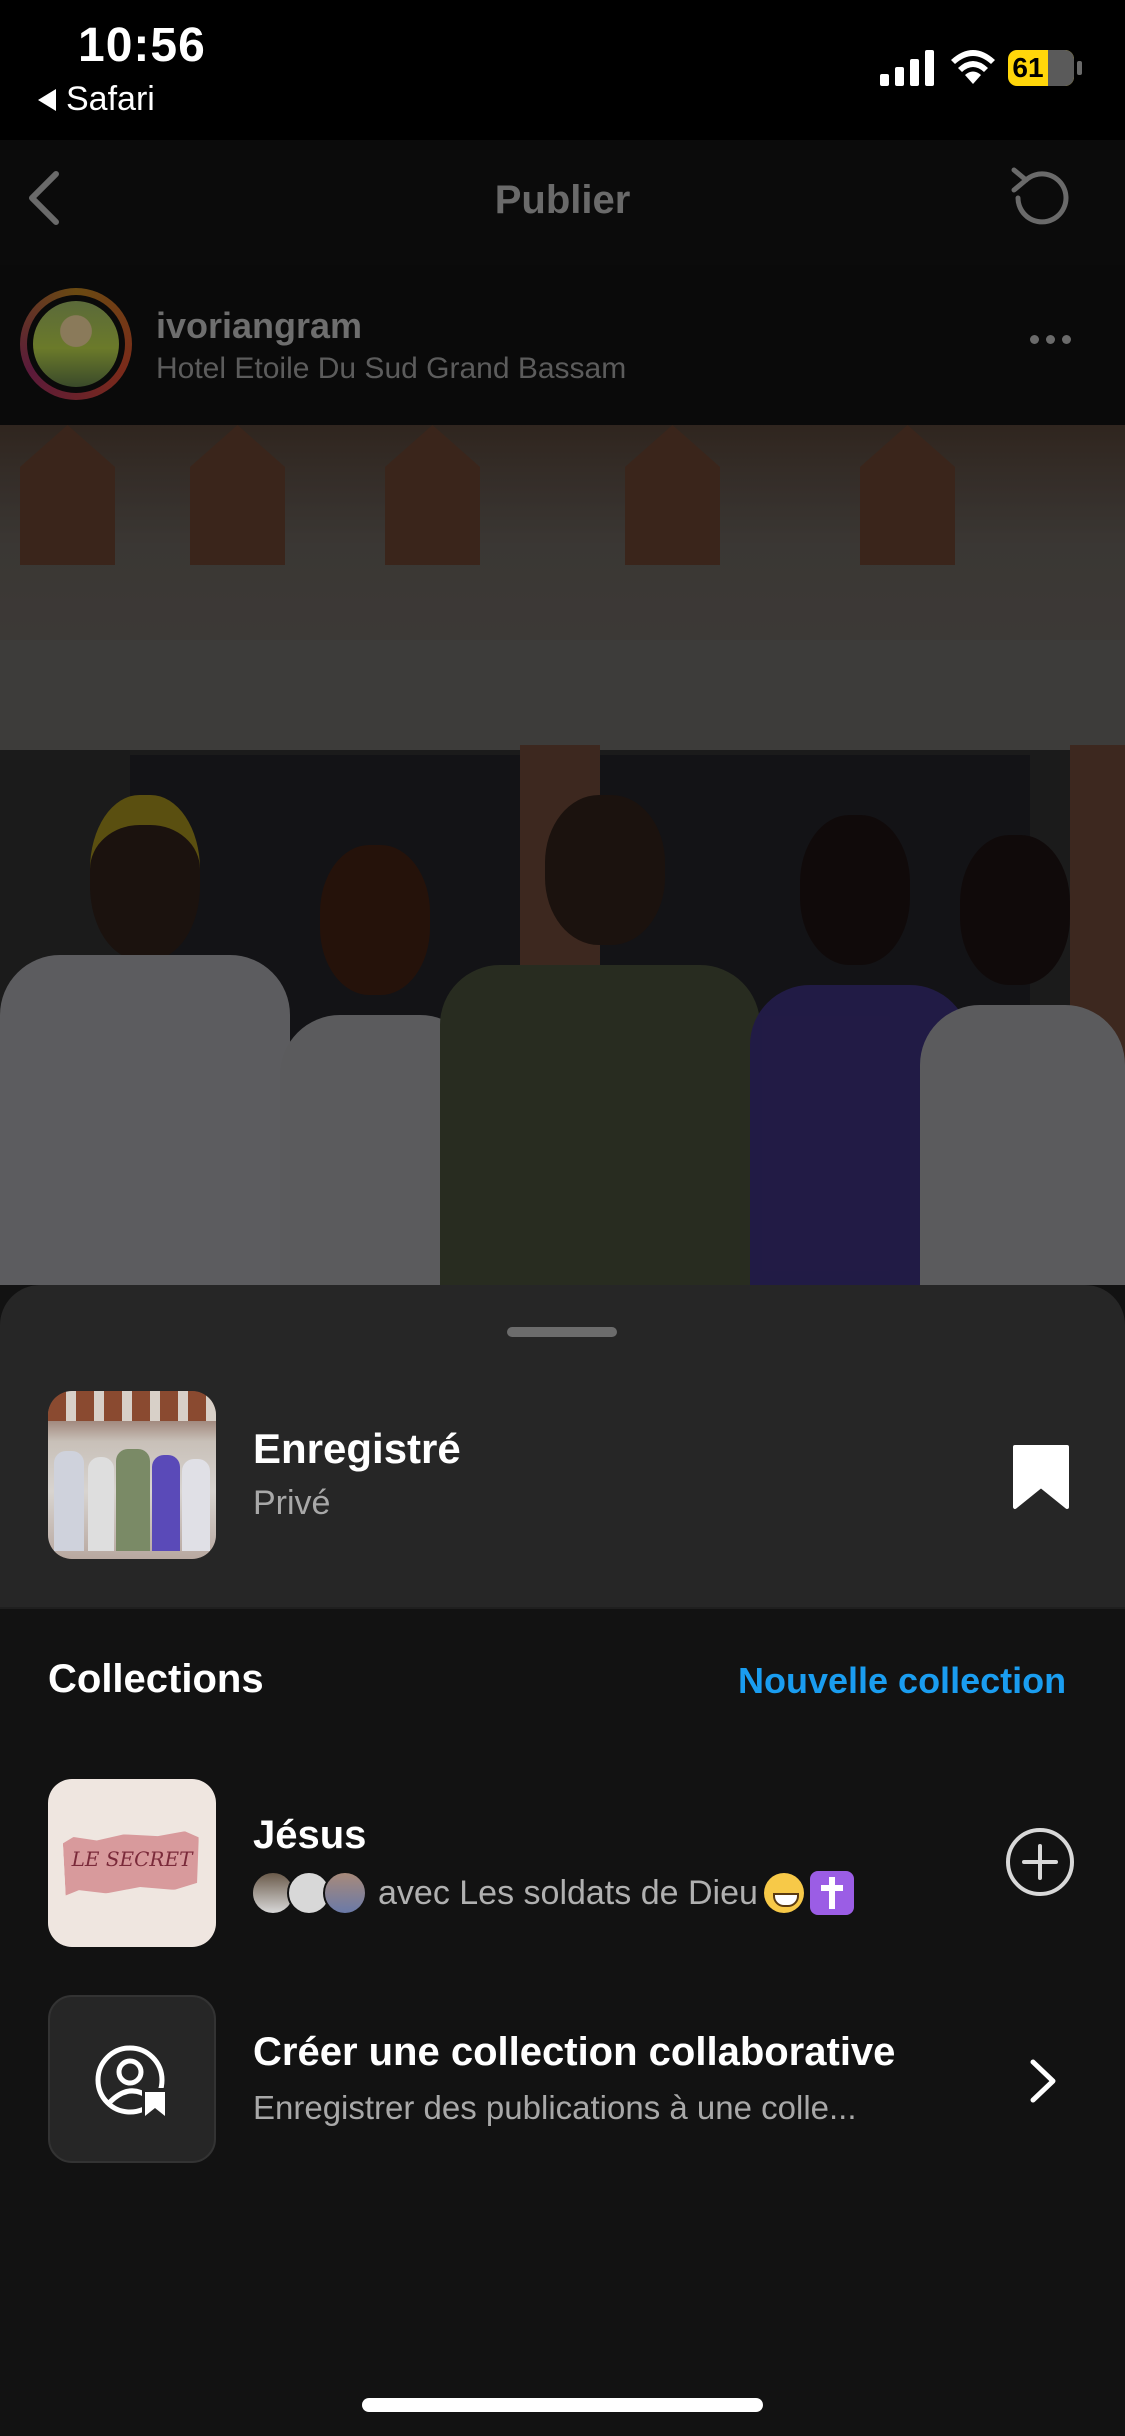  What do you see at coordinates (309, 1835) in the screenshot?
I see `collection-title: Jésus` at bounding box center [309, 1835].